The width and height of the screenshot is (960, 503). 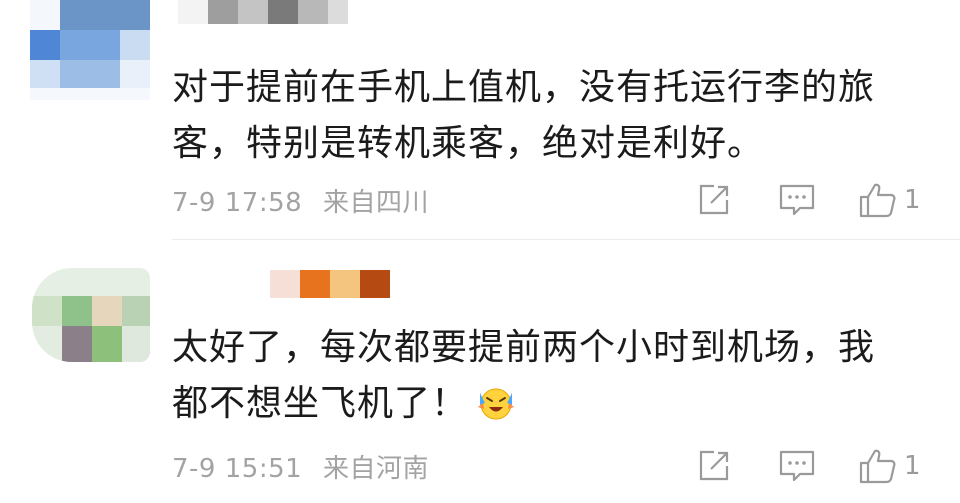 What do you see at coordinates (375, 203) in the screenshot?
I see `location: 来自四川` at bounding box center [375, 203].